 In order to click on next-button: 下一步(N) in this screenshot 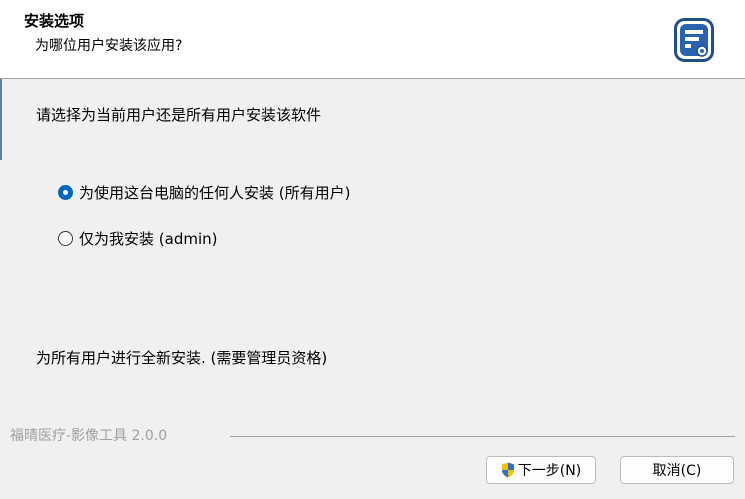, I will do `click(541, 470)`.